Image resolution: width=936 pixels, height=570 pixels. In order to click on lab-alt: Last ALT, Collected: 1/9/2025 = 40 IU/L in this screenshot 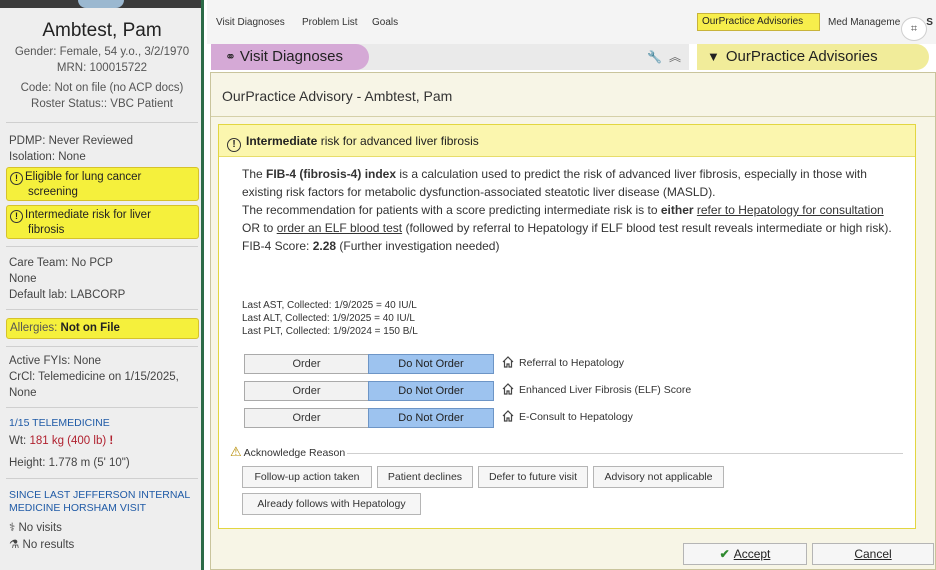, I will do `click(328, 318)`.